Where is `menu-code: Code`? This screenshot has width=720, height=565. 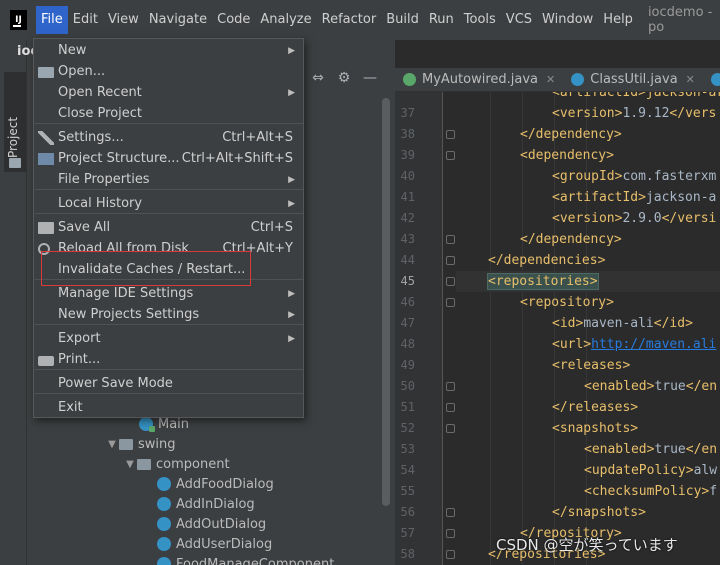
menu-code: Code is located at coordinates (233, 20).